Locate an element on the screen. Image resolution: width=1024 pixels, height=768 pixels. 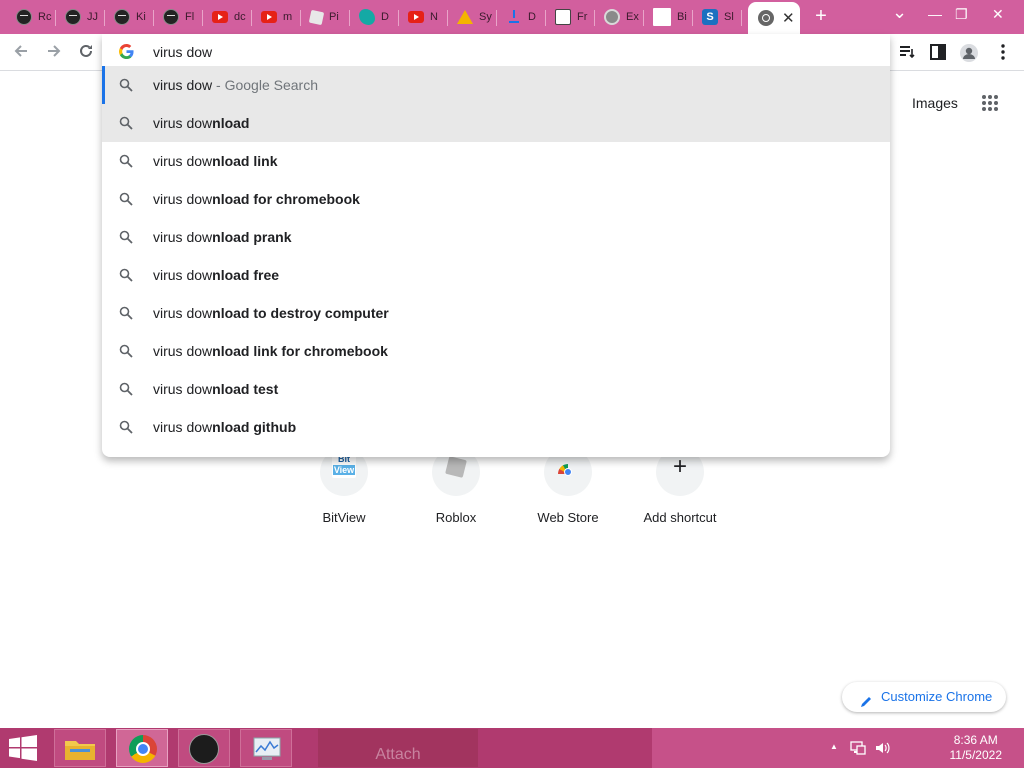
omnibox-input: virus dow is located at coordinates (496, 52).